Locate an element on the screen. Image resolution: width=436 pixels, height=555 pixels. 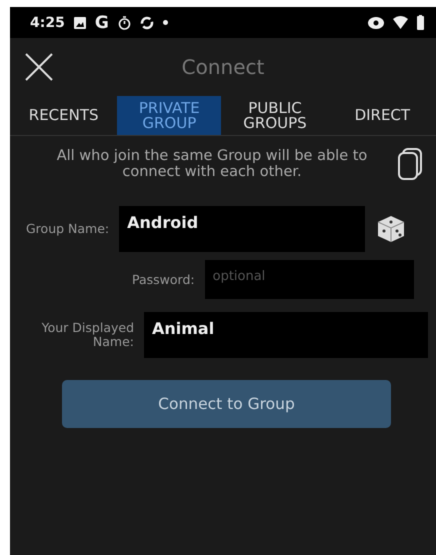
app-letter: G is located at coordinates (101, 22).